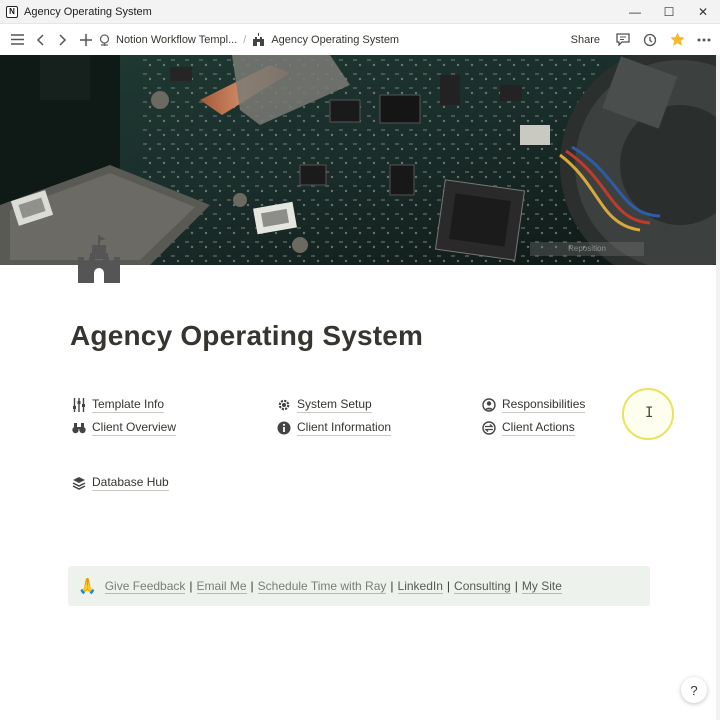 This screenshot has width=720, height=720. I want to click on notion-logo-icon: N, so click(12, 11).